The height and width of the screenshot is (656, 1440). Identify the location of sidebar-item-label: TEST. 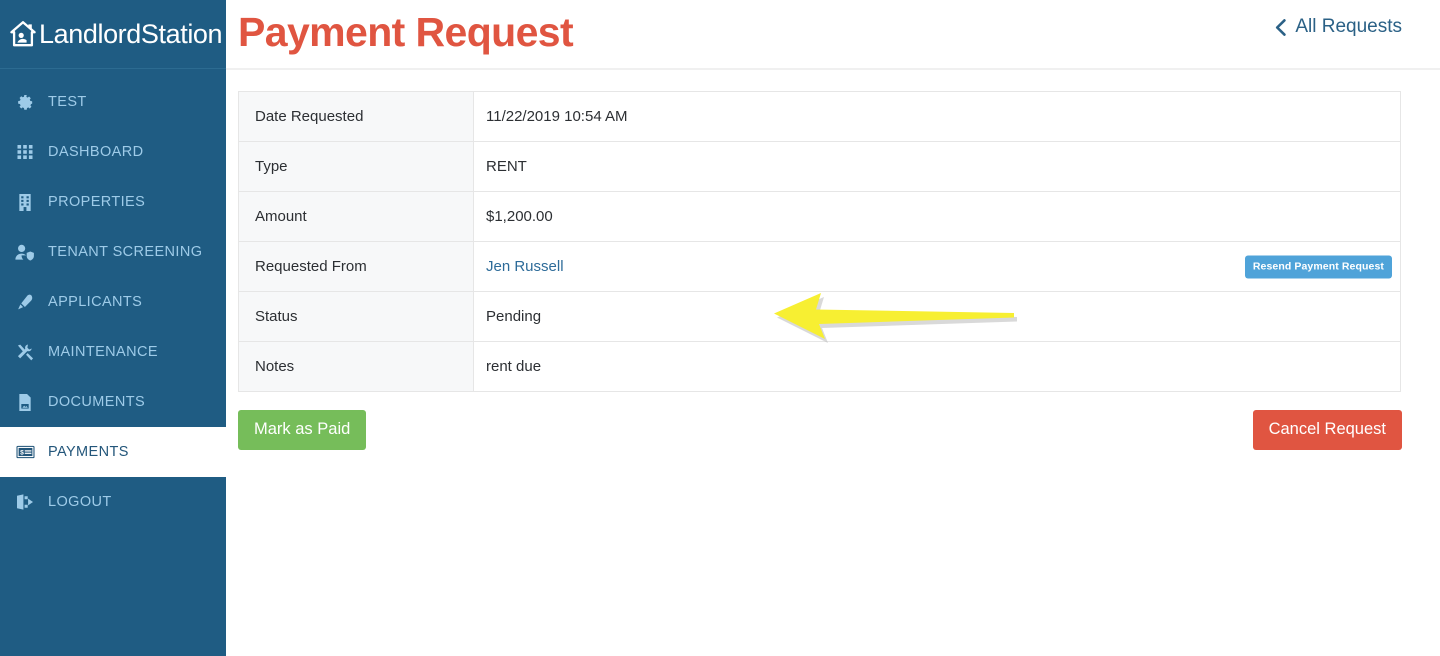
(67, 102).